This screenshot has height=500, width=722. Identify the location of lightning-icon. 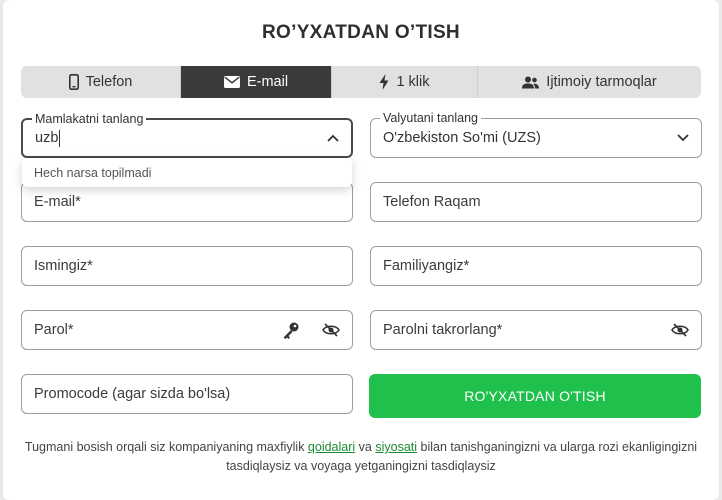
(384, 82).